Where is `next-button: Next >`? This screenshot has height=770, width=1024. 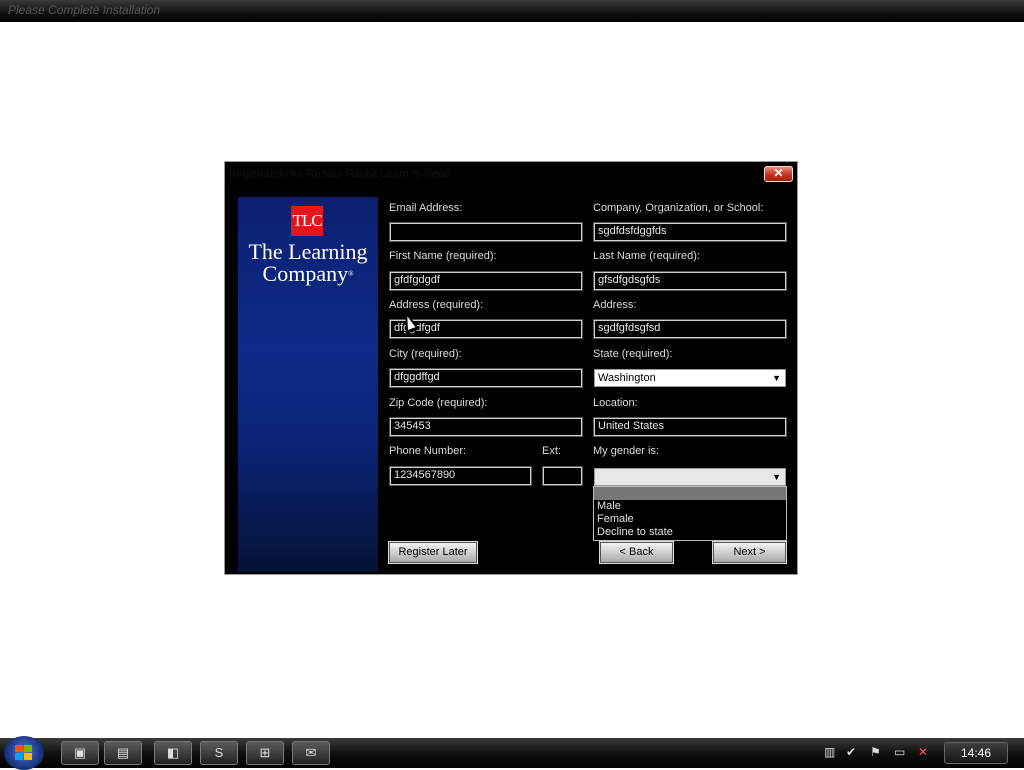 next-button: Next > is located at coordinates (749, 552).